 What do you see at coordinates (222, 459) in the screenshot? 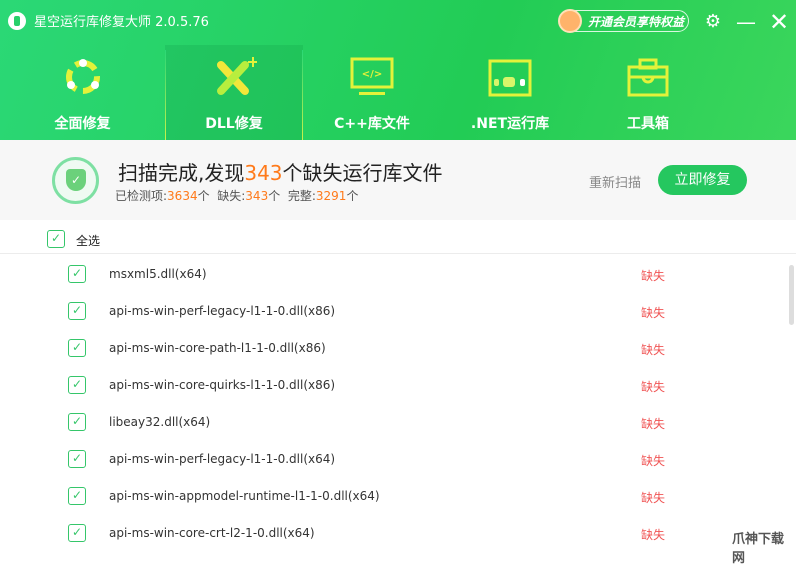
I see `file-name: api-ms-win-perf-legacy-l1-1-0.dll(x64)` at bounding box center [222, 459].